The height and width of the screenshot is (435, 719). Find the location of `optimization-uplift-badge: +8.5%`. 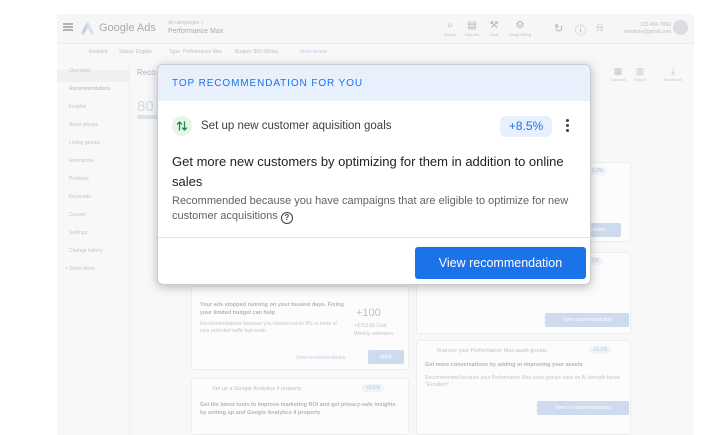

optimization-uplift-badge: +8.5% is located at coordinates (526, 126).